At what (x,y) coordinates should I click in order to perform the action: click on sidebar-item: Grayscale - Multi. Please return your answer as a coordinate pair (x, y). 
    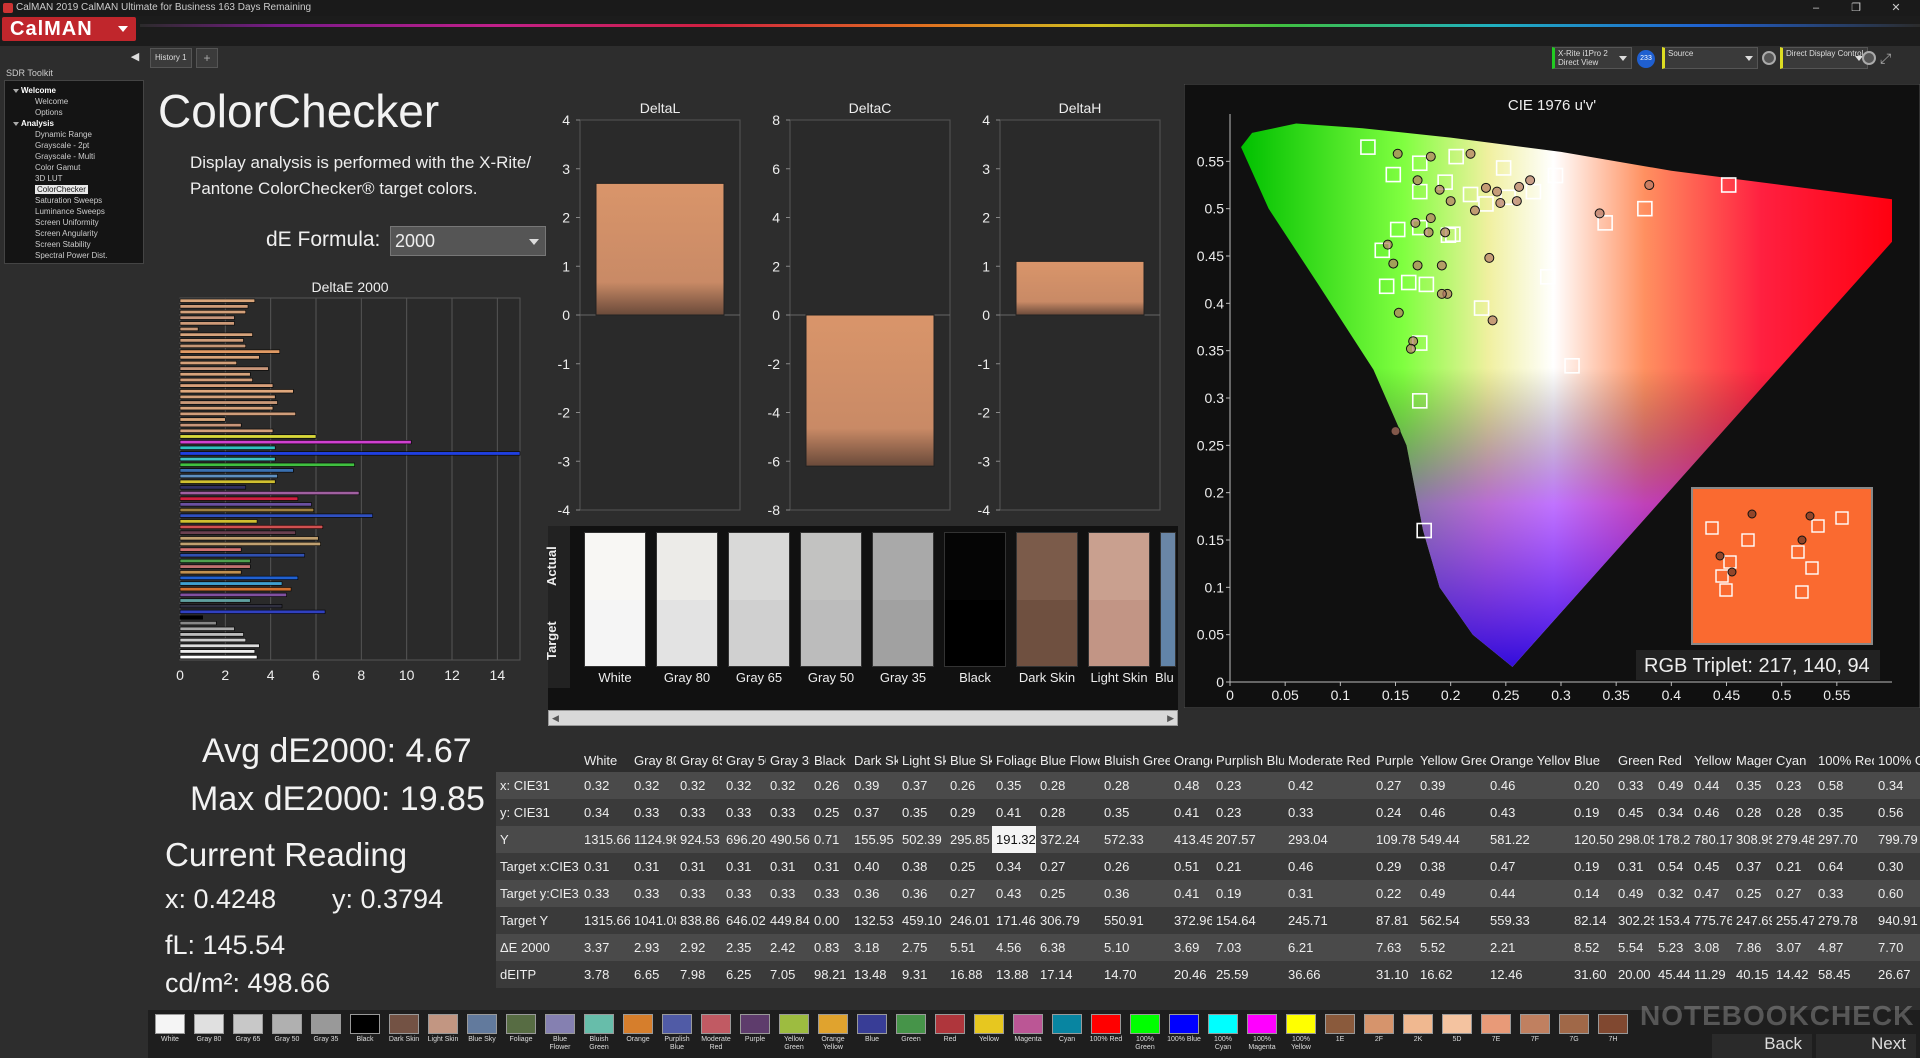
    Looking at the image, I should click on (77, 156).